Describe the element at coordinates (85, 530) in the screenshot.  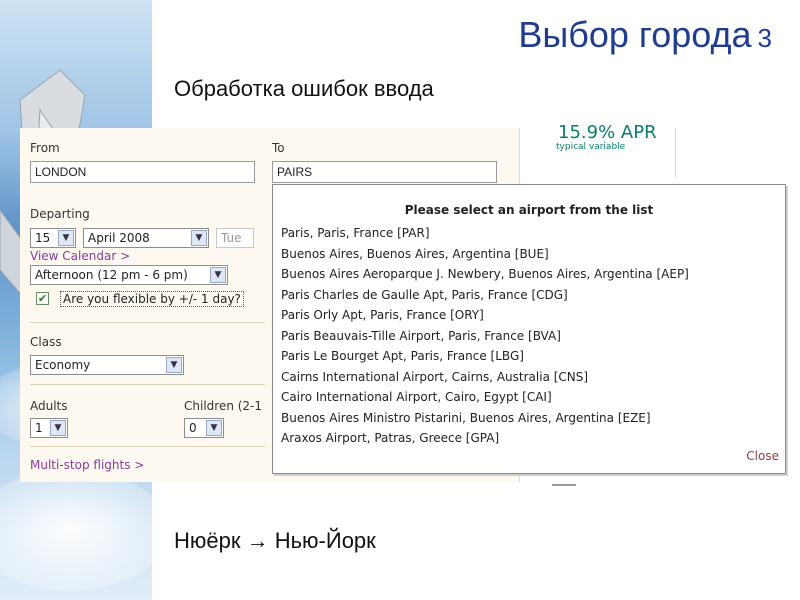
I see `cloud-decoration` at that location.